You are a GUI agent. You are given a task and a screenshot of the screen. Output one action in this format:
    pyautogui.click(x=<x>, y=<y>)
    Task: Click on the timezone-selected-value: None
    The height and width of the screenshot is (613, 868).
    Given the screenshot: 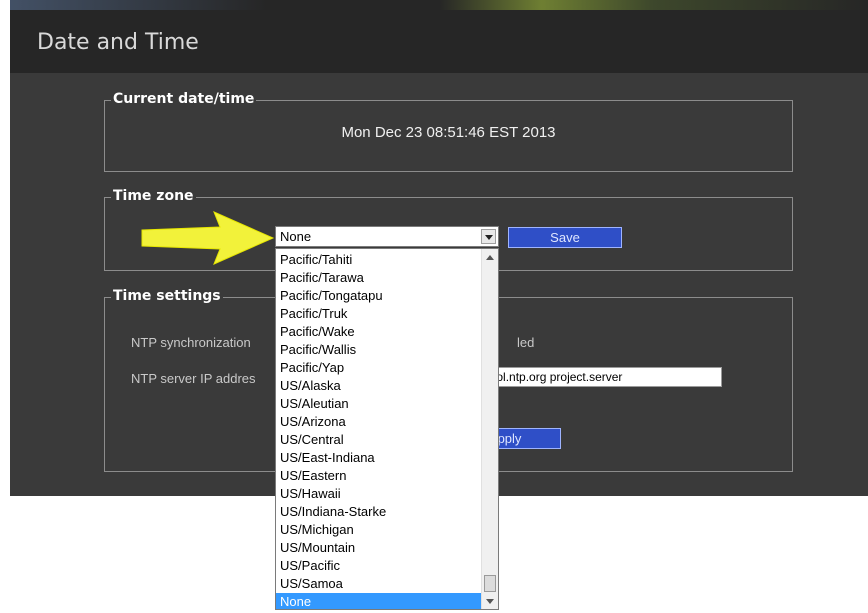 What is the action you would take?
    pyautogui.click(x=296, y=236)
    